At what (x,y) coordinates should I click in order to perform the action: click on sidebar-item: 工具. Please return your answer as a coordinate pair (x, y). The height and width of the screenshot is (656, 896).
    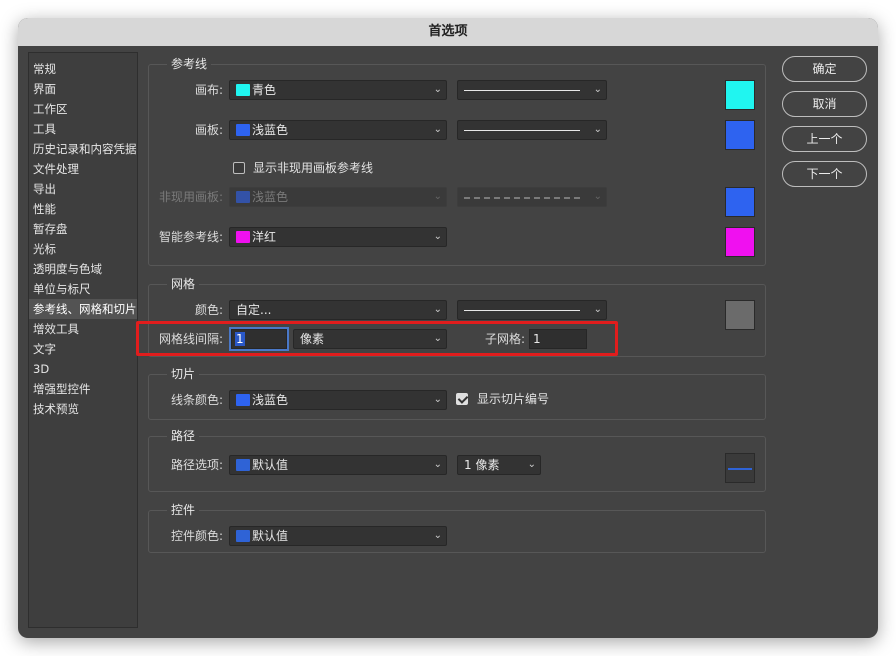
    Looking at the image, I should click on (83, 129).